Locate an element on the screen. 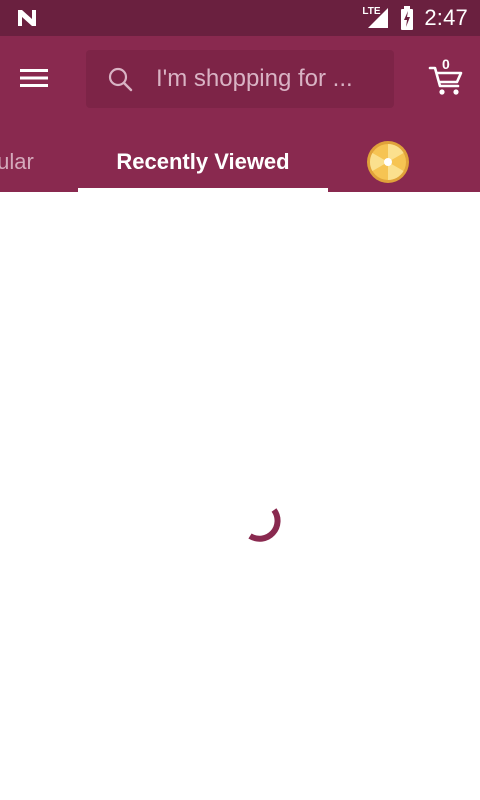  status-time: 2:47 is located at coordinates (446, 17).